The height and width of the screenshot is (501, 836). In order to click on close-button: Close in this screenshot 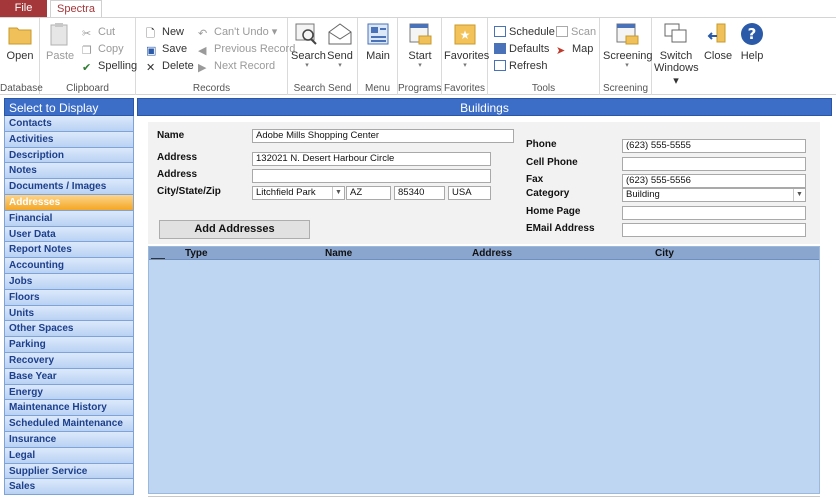, I will do `click(718, 42)`.